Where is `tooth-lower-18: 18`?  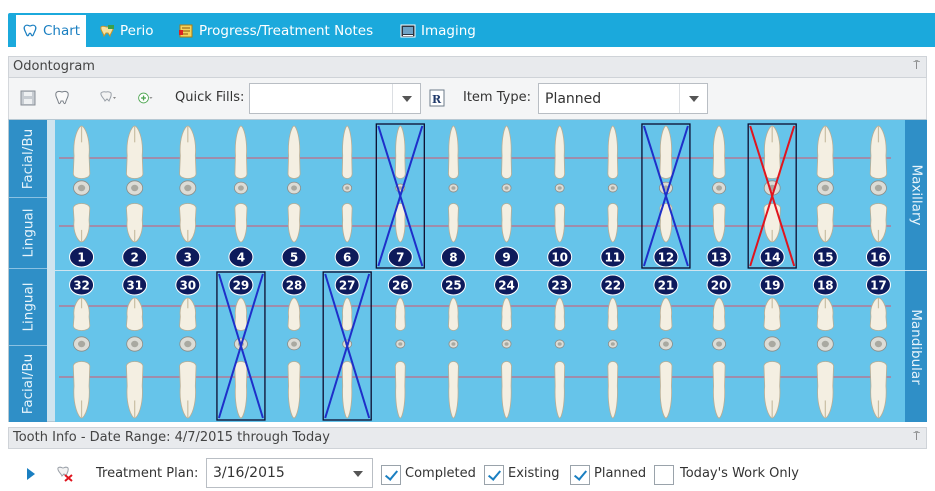 tooth-lower-18: 18 is located at coordinates (825, 346).